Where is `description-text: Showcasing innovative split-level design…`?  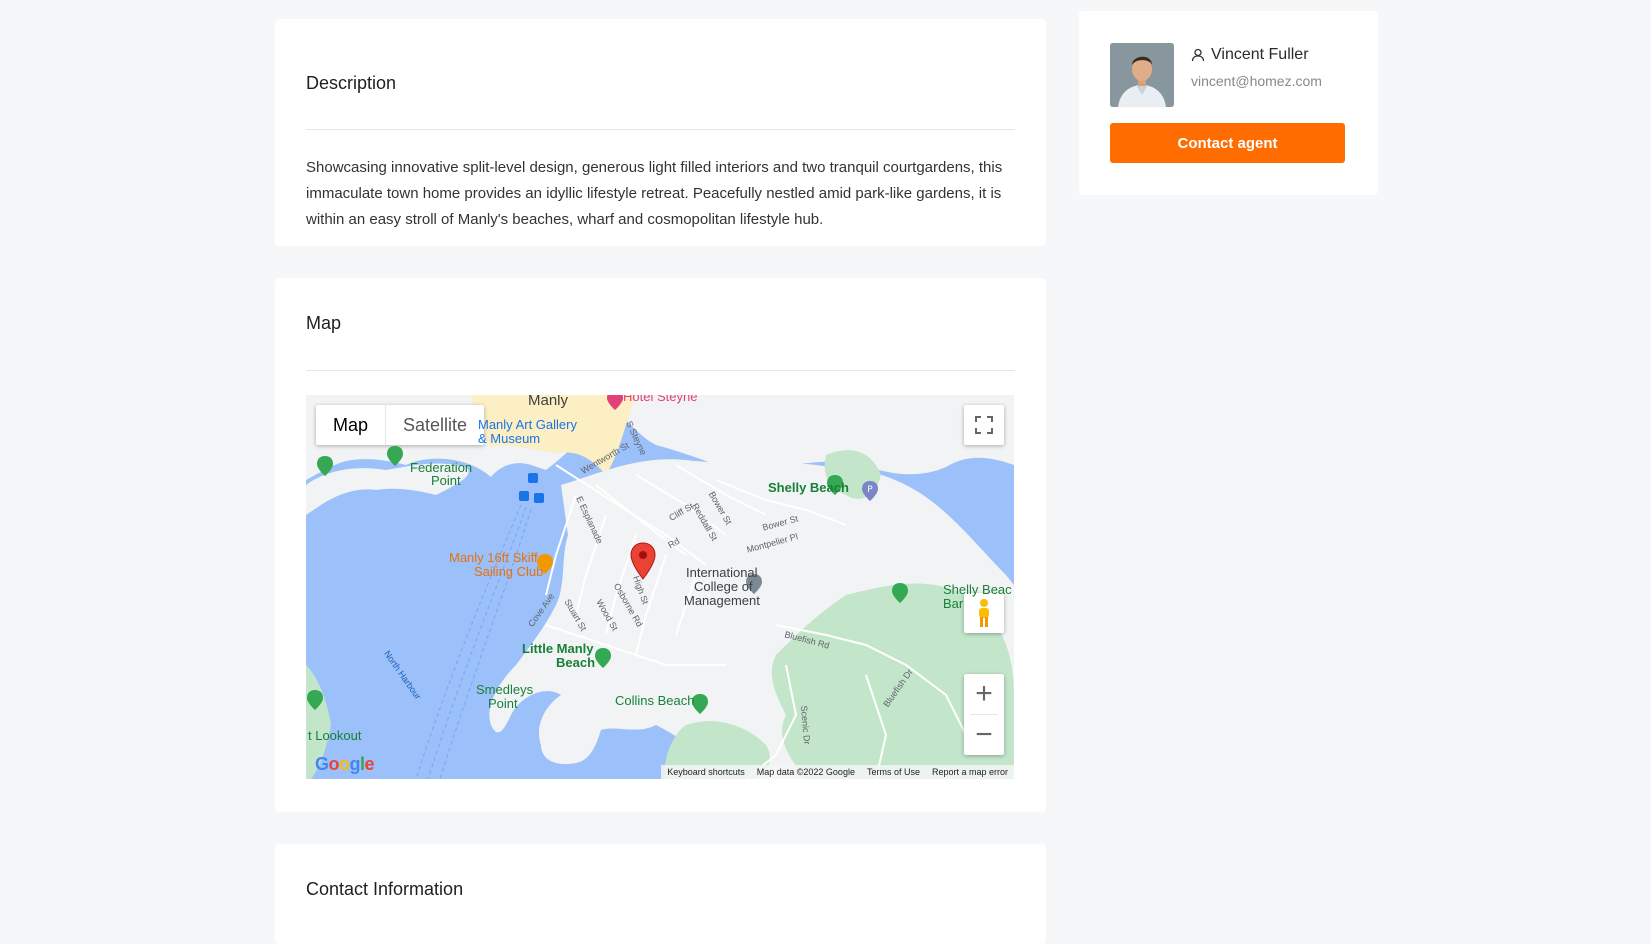
description-text: Showcasing innovative split-level design… is located at coordinates (654, 193).